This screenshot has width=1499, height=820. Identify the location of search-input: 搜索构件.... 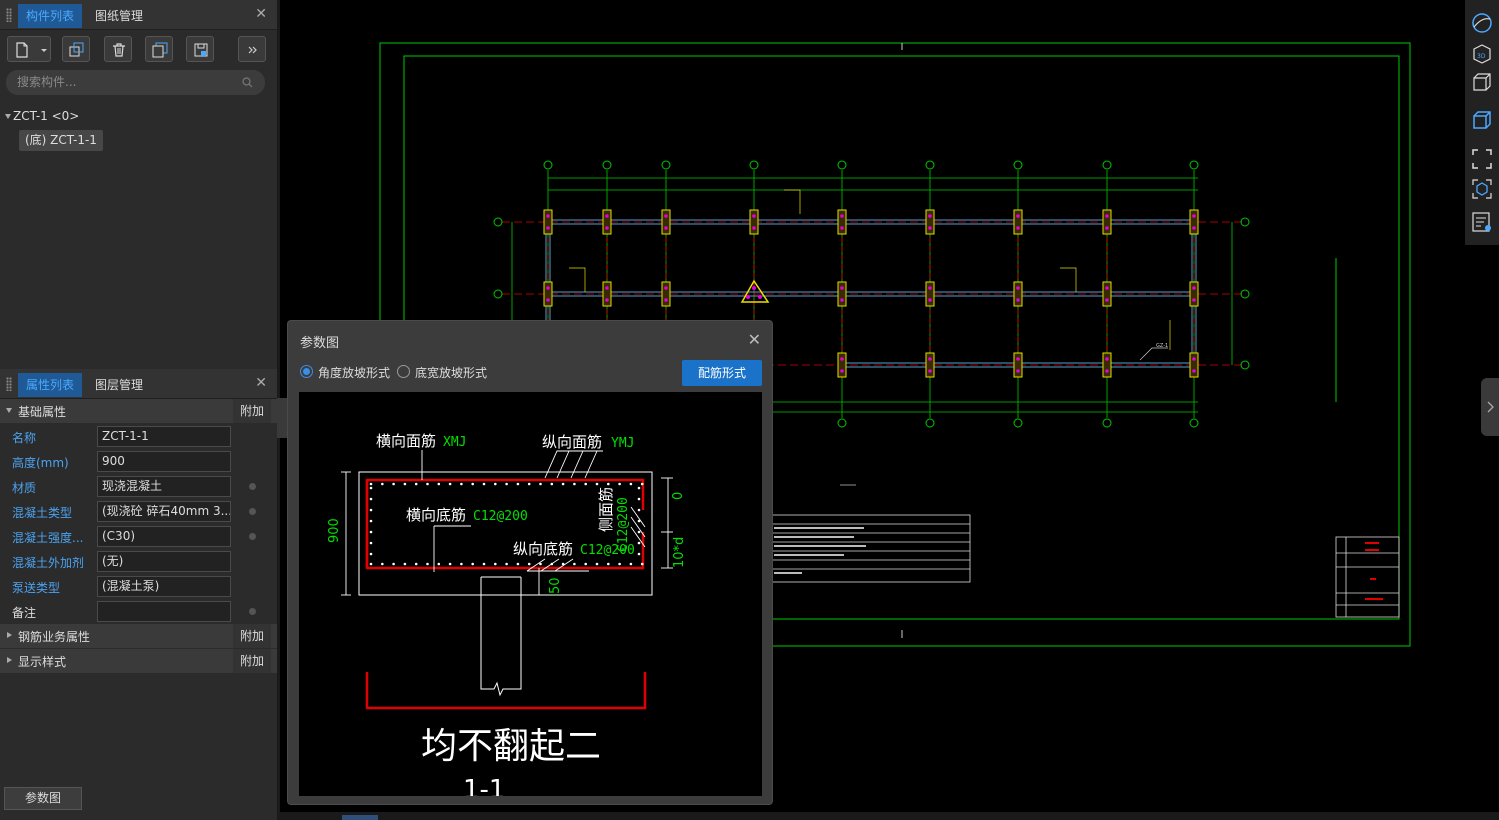
(135, 82).